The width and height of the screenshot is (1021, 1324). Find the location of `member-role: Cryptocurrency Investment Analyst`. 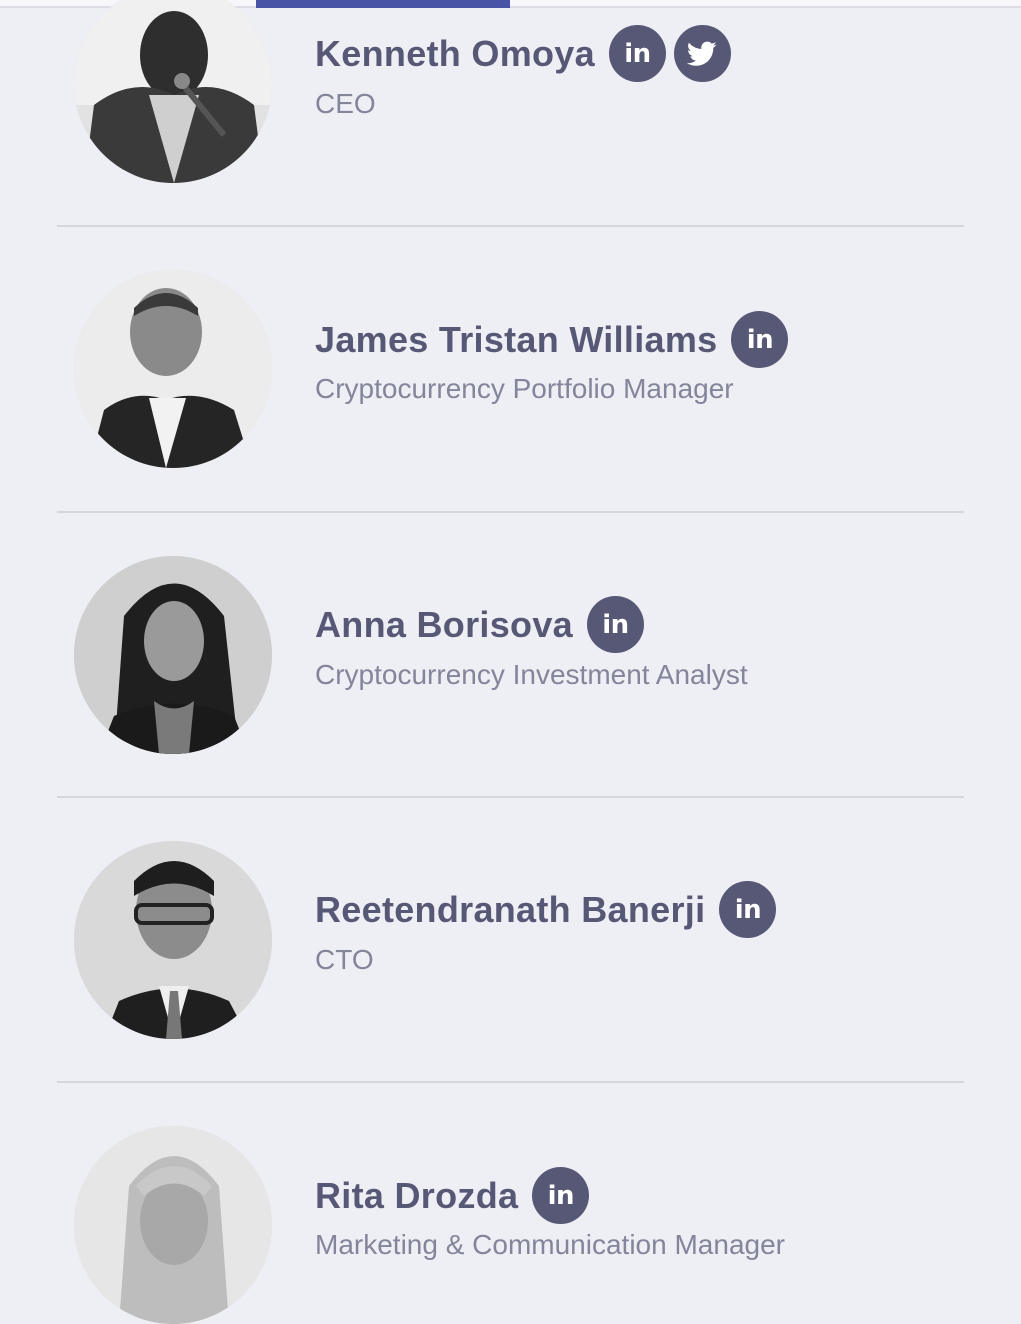

member-role: Cryptocurrency Investment Analyst is located at coordinates (531, 674).